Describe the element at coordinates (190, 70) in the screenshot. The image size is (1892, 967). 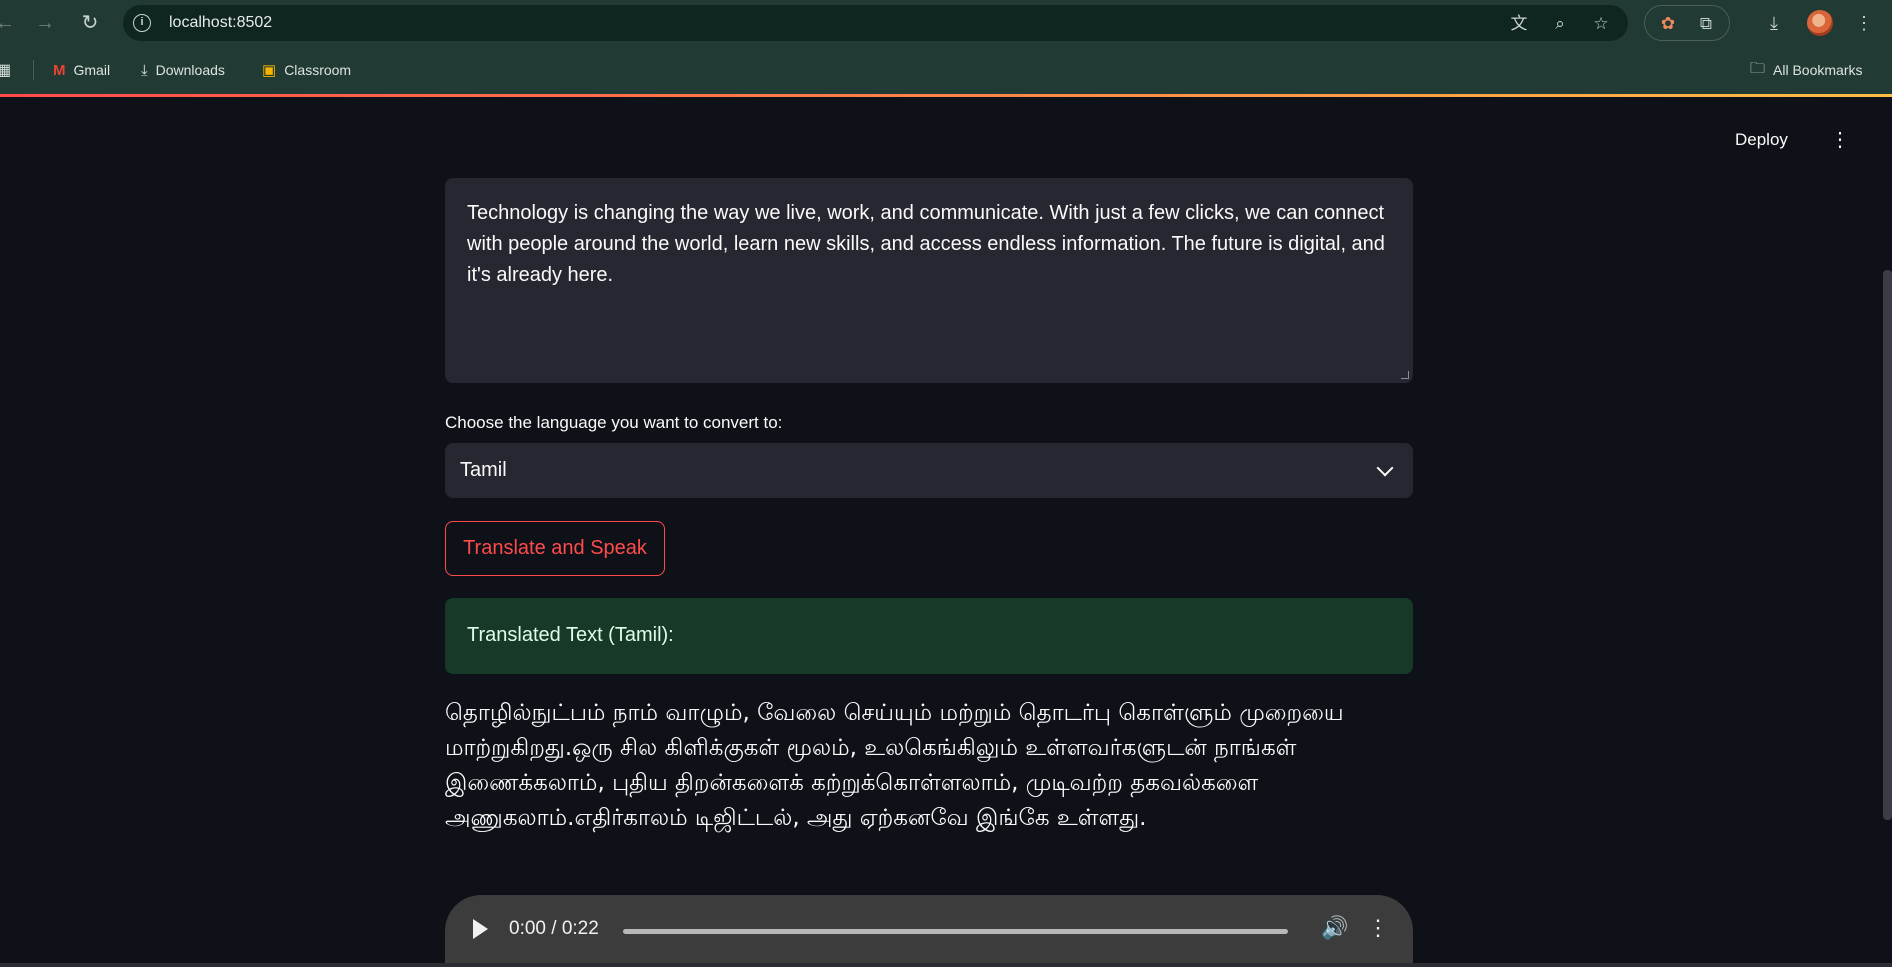
I see `bookmark-downloads-label: Downloads` at that location.